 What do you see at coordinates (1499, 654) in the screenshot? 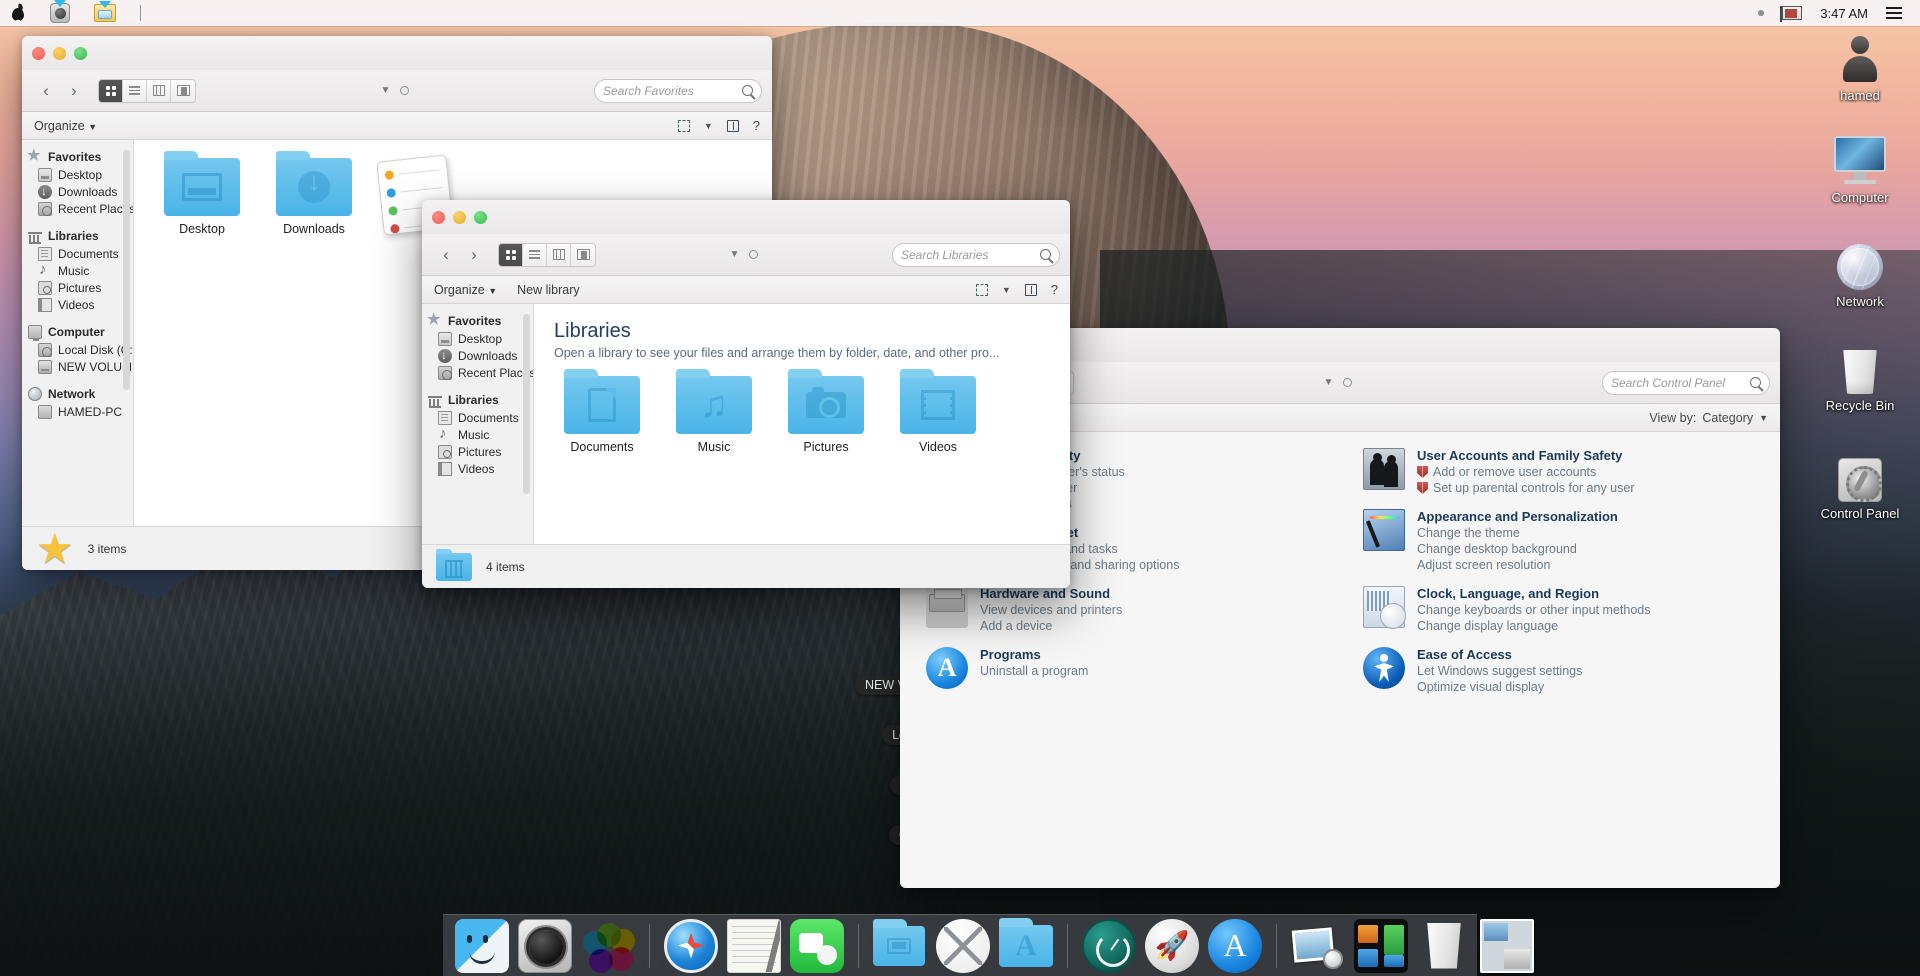
I see `category-title: Ease of Access` at bounding box center [1499, 654].